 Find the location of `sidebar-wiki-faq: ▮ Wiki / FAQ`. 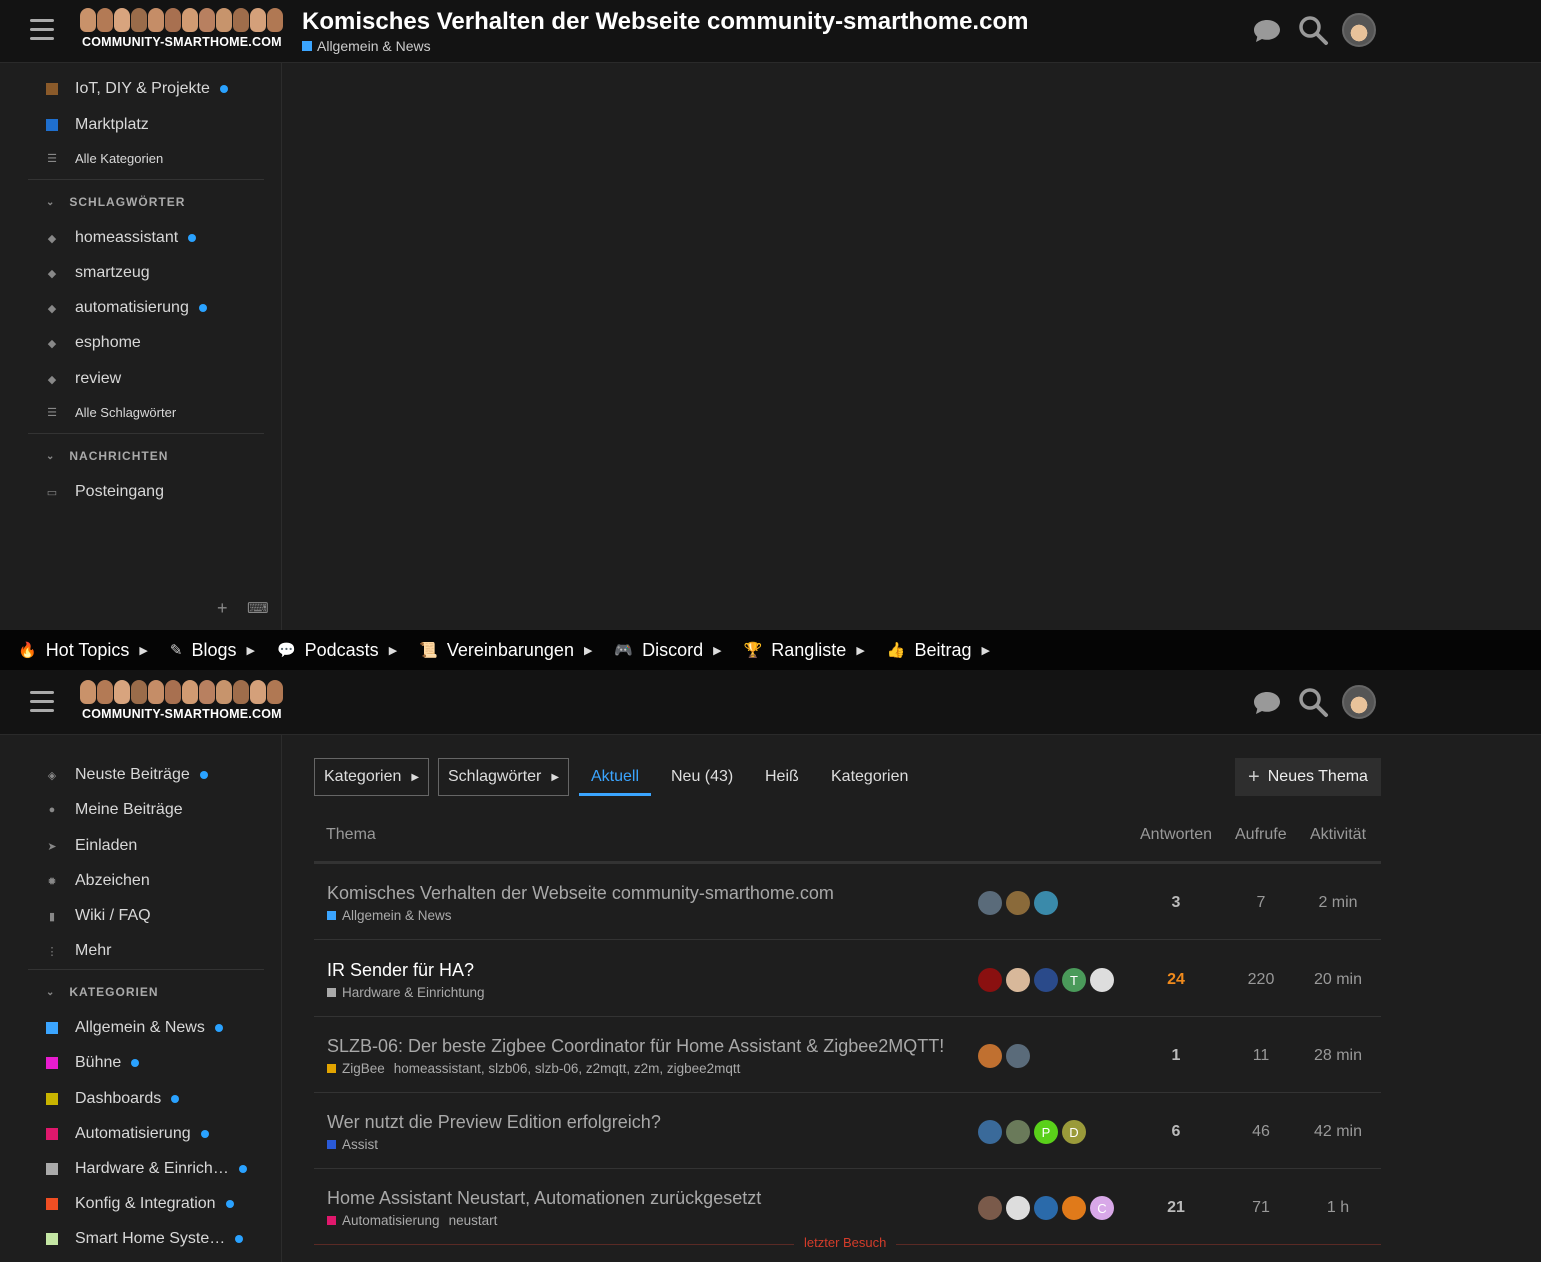

sidebar-wiki-faq: ▮ Wiki / FAQ is located at coordinates (98, 916).